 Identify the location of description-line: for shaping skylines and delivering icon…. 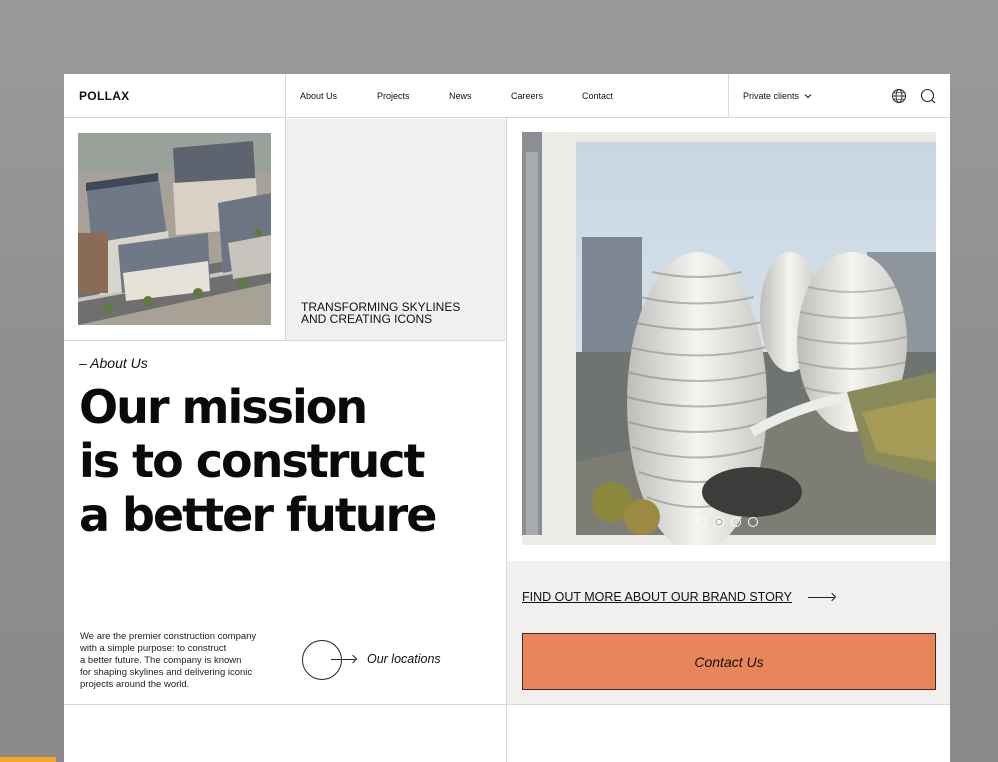
(166, 672).